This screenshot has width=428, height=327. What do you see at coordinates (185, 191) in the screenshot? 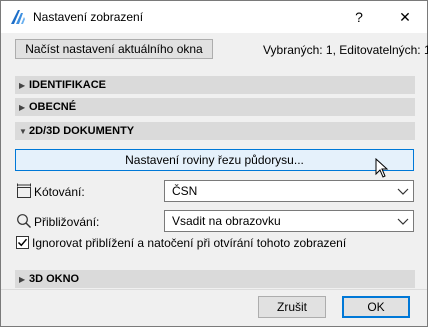
I see `dimensioning-value: ČSN` at bounding box center [185, 191].